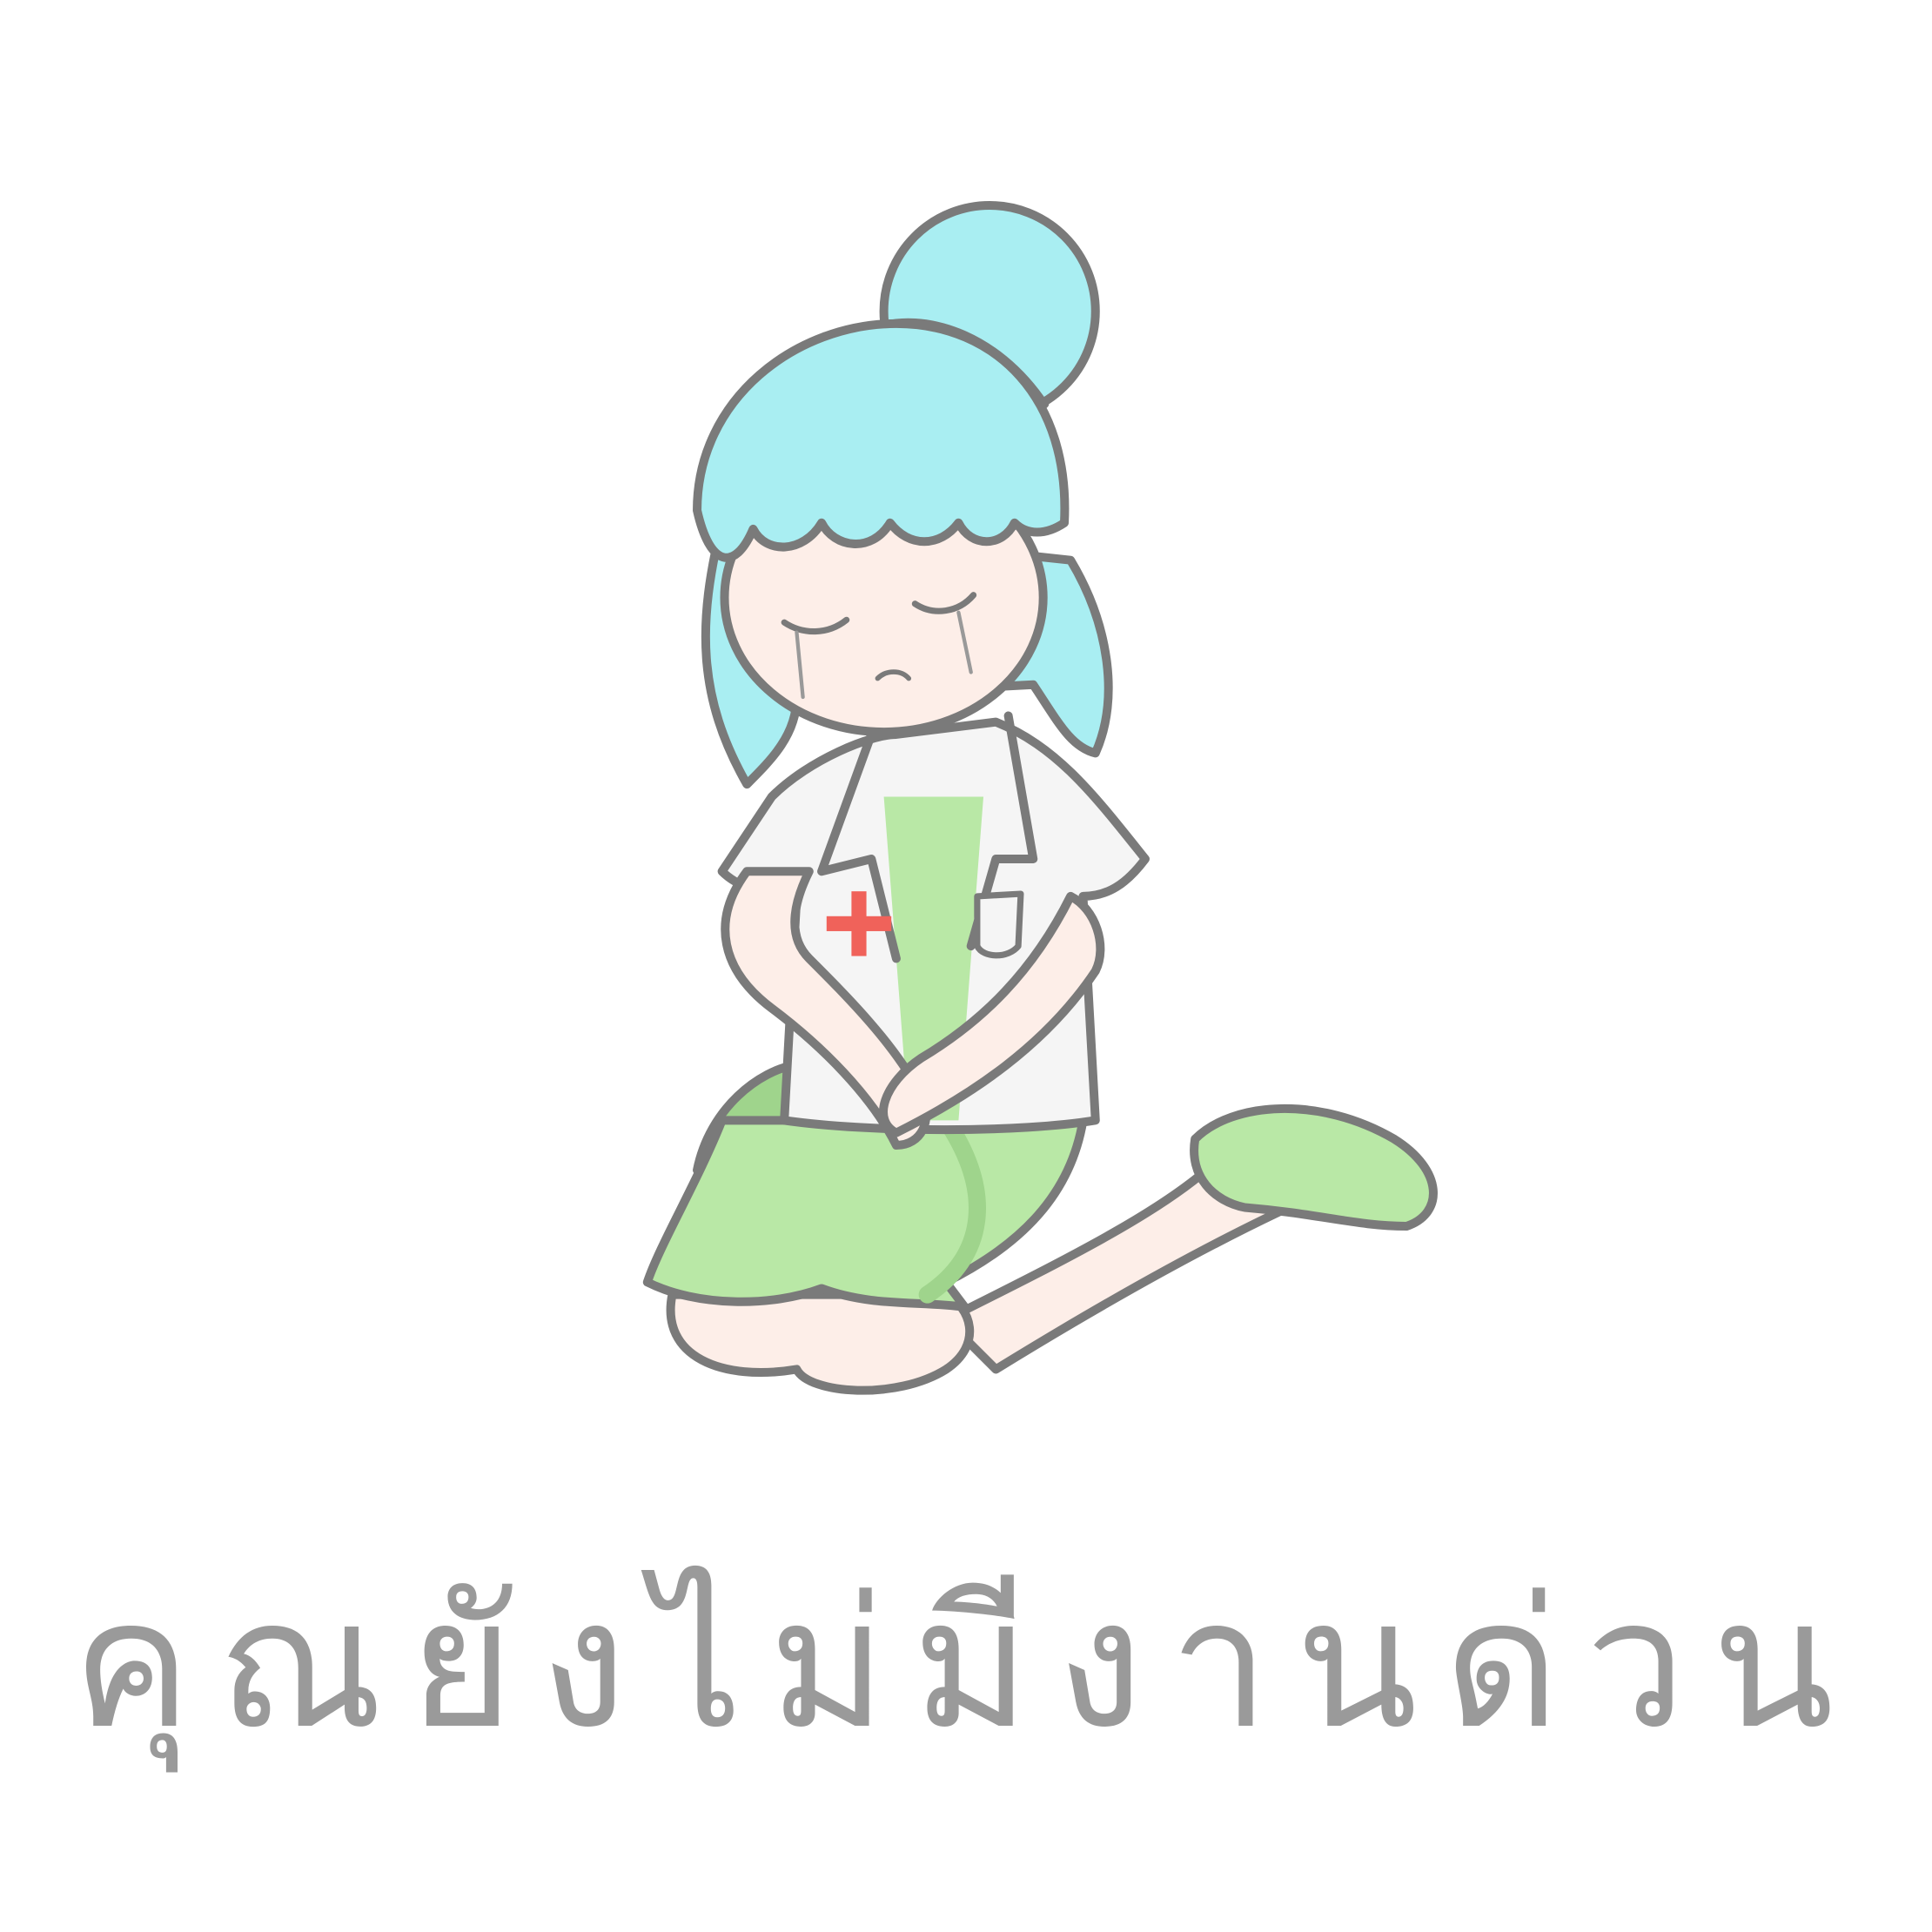 Image resolution: width=1932 pixels, height=1932 pixels. I want to click on empty-state-message: คุณยังไม่มีงานด่วน, so click(966, 1664).